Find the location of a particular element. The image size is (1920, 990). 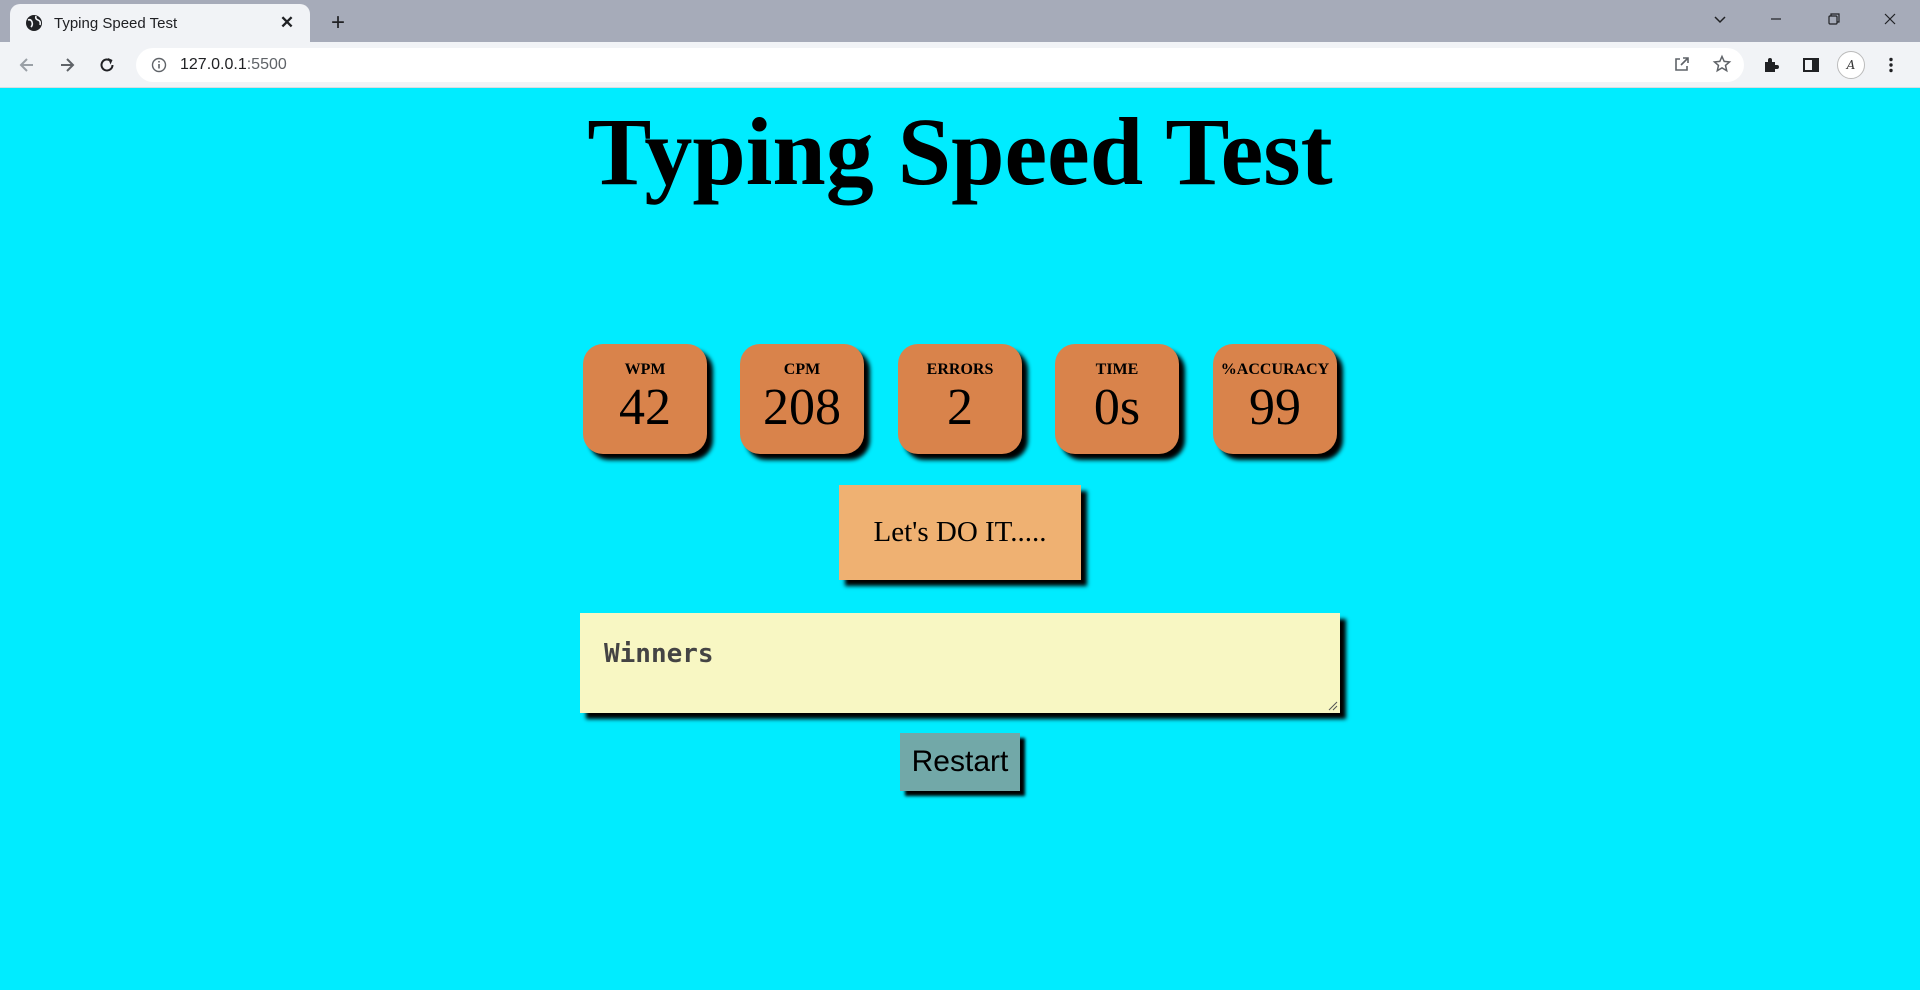

browser-toolbar: 127.0.0.1:5500 A is located at coordinates (960, 65).